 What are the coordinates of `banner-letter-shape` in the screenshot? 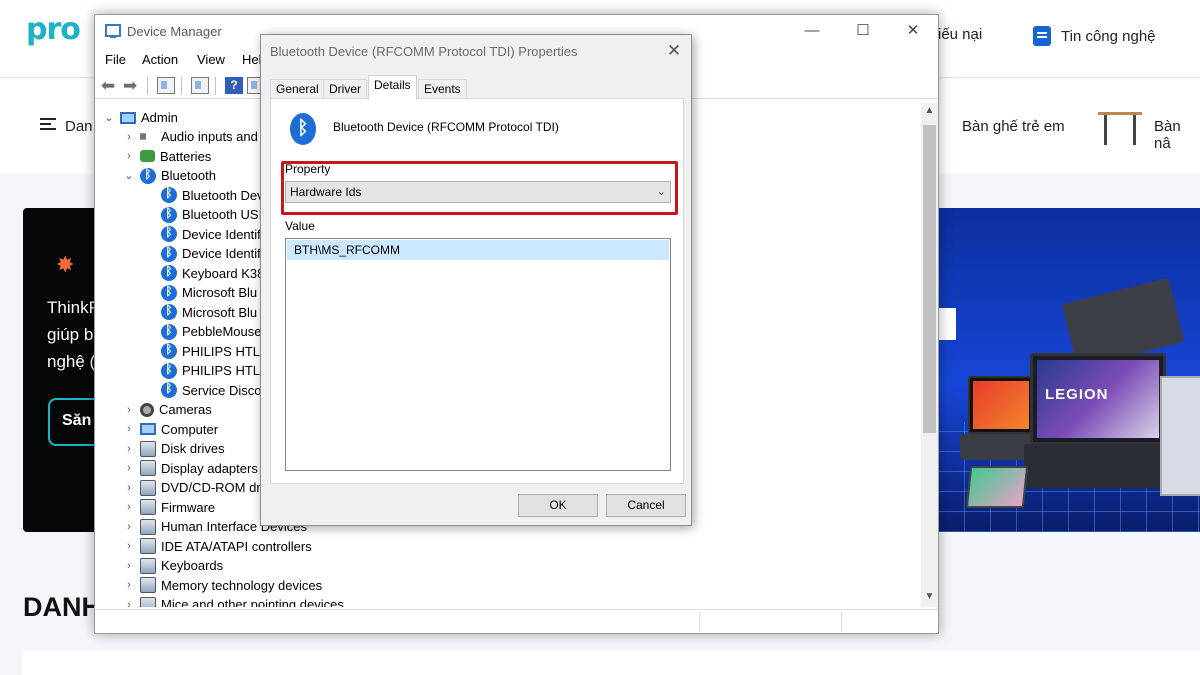 It's located at (947, 324).